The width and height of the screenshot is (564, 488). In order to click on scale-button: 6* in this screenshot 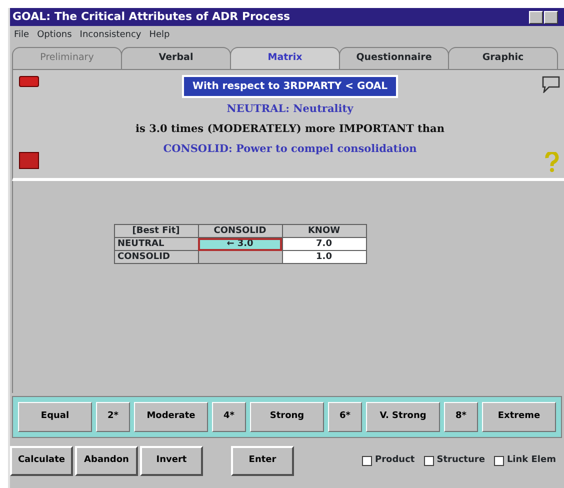, I will do `click(345, 417)`.